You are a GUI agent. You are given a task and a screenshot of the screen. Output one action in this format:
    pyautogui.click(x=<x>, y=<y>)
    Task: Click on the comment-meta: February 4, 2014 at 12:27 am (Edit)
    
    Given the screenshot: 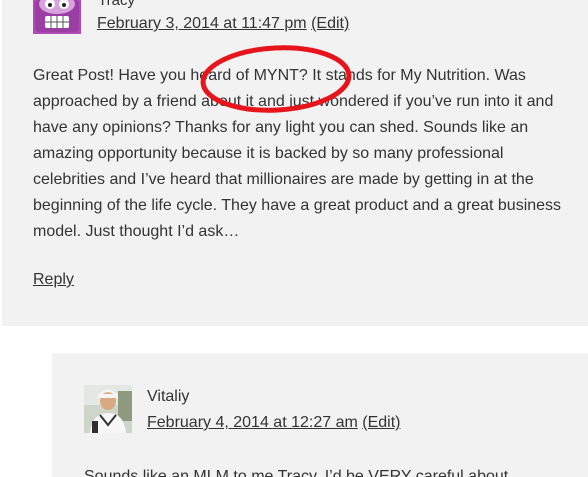 What is the action you would take?
    pyautogui.click(x=273, y=423)
    